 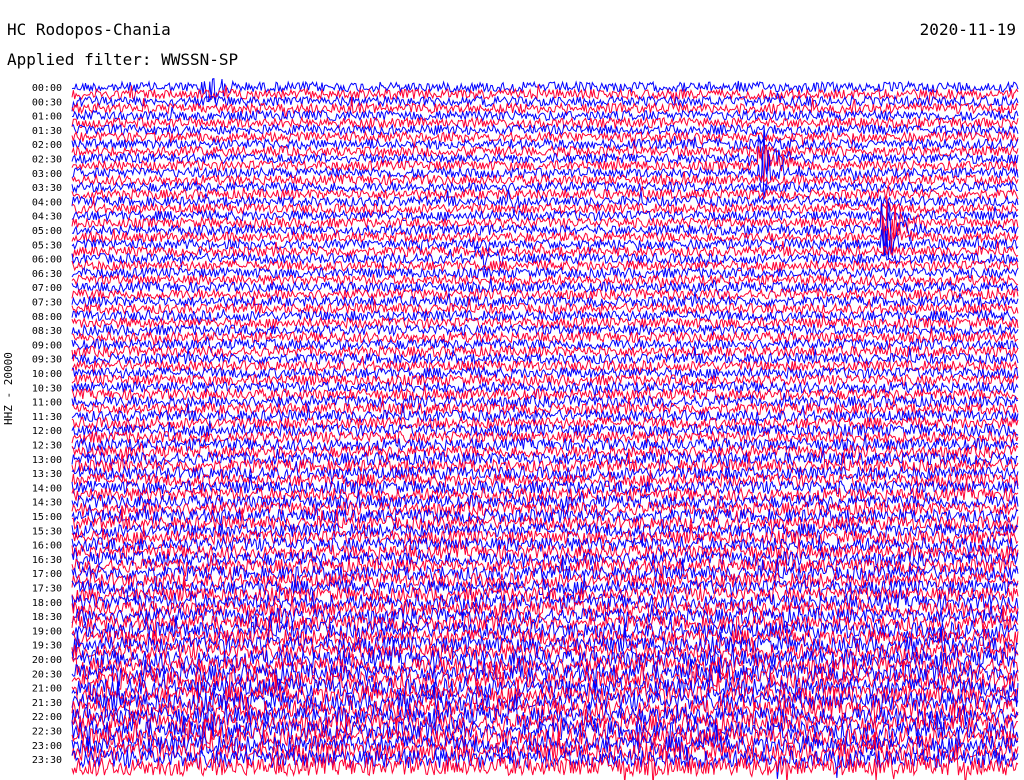 What do you see at coordinates (47, 603) in the screenshot?
I see `time-tick-label: 18:00` at bounding box center [47, 603].